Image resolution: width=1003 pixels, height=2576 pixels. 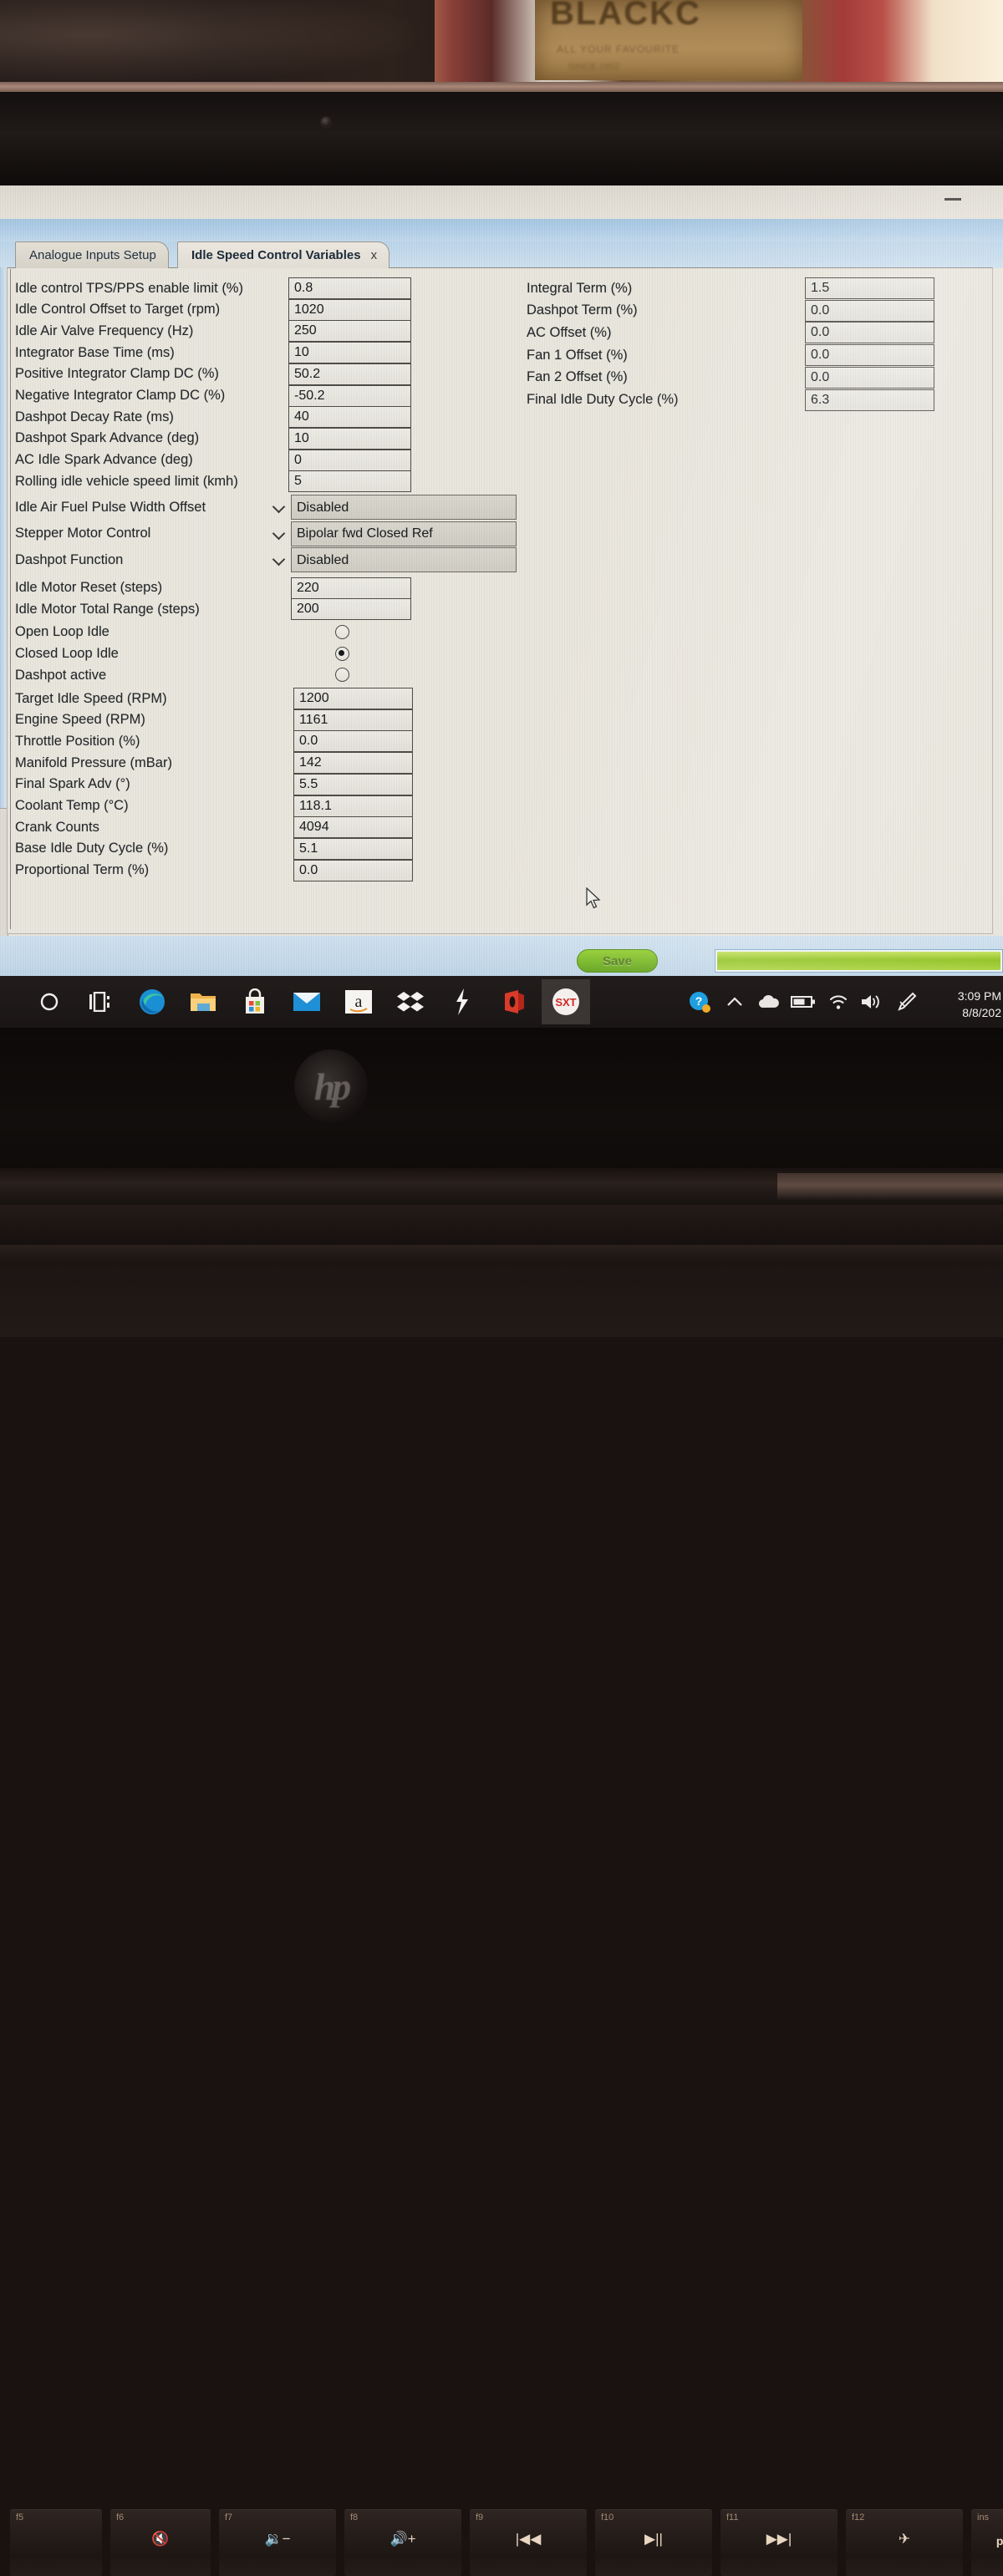 I want to click on function-key-number: f12, so click(x=858, y=2517).